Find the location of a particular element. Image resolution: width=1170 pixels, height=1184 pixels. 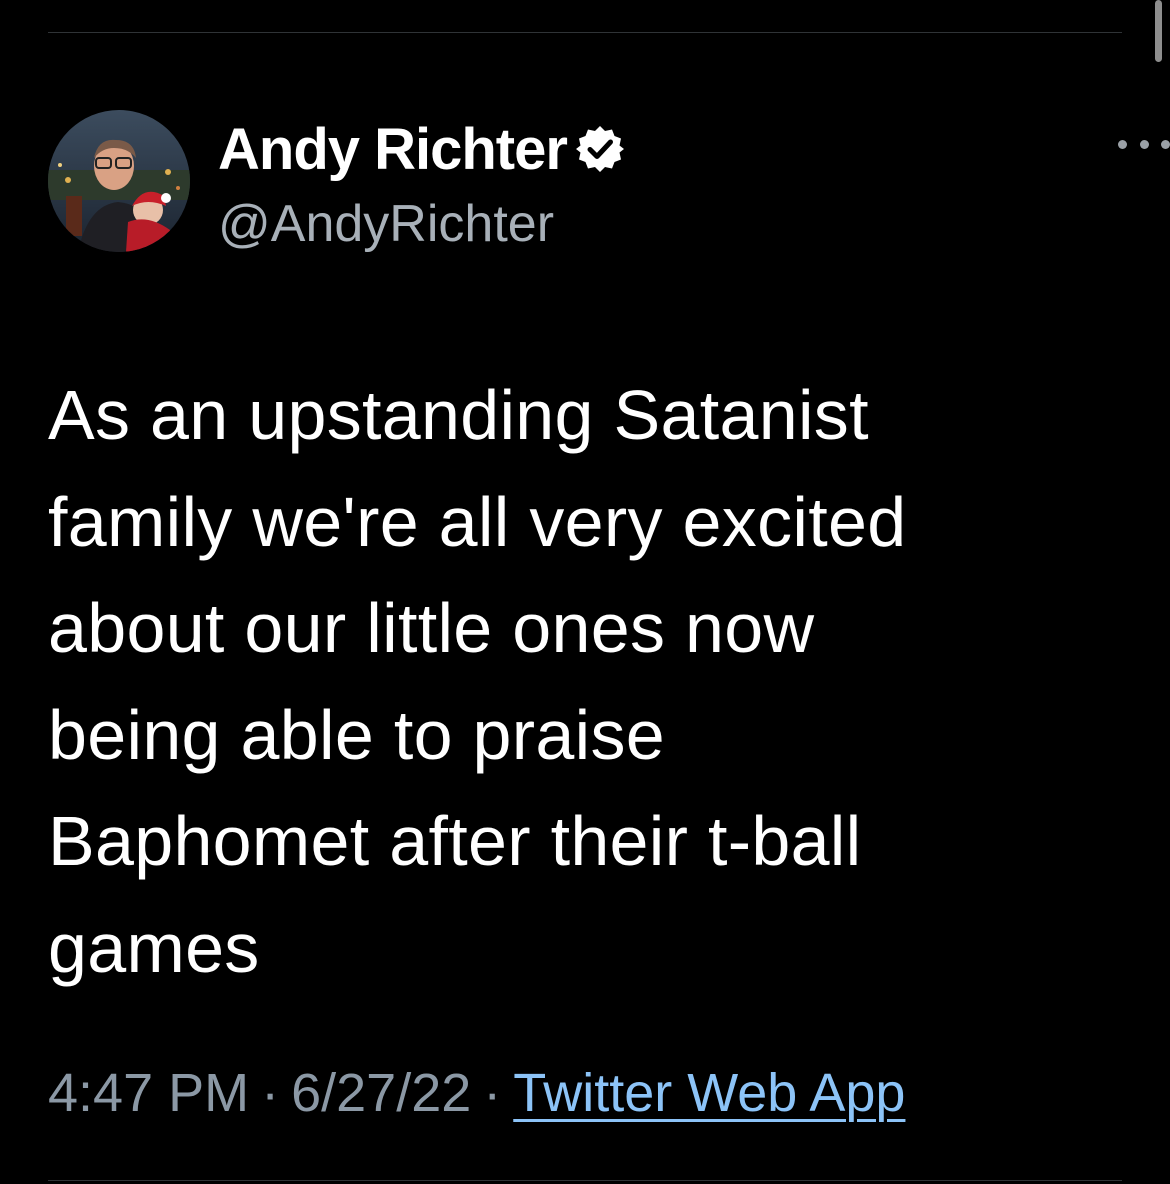

divider-top is located at coordinates (585, 32).